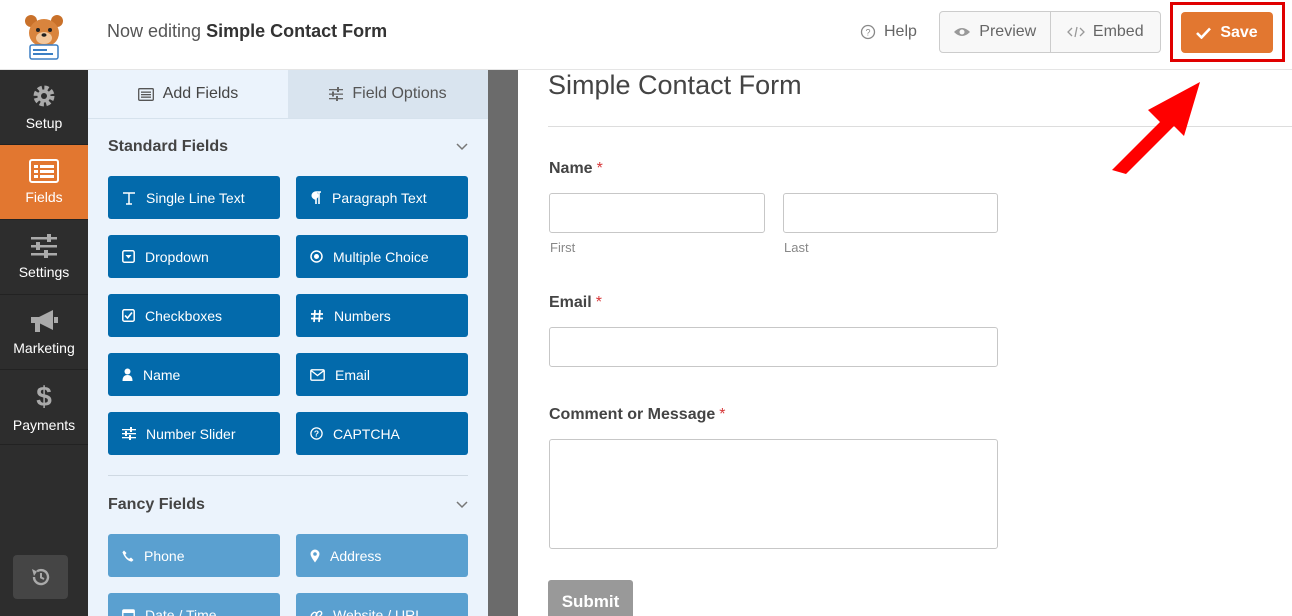 The height and width of the screenshot is (616, 1292). What do you see at coordinates (1008, 31) in the screenshot?
I see `preview-label: Preview` at bounding box center [1008, 31].